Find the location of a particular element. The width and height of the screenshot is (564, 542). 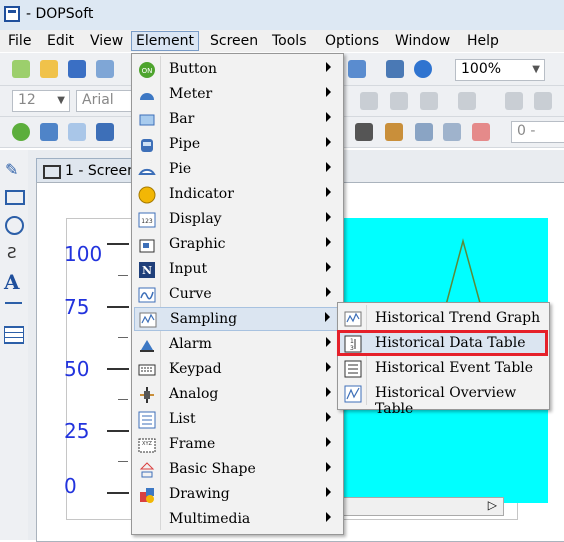

menu-item-label: Analog is located at coordinates (194, 394).